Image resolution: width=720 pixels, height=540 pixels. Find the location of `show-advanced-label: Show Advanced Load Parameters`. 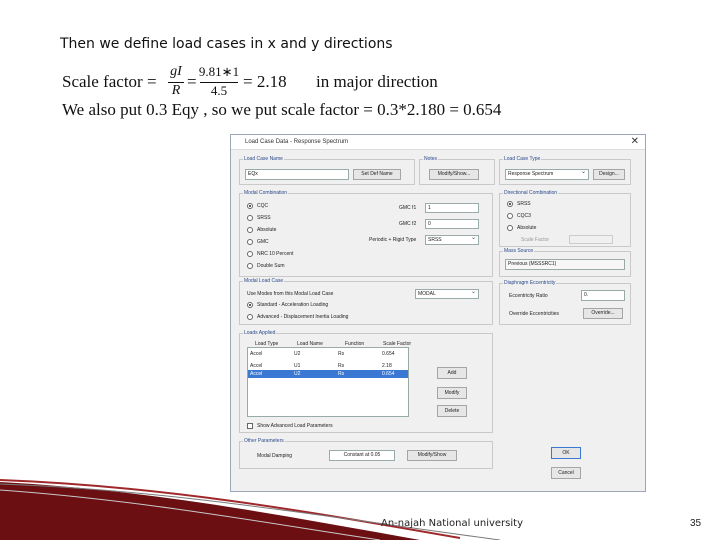

show-advanced-label: Show Advanced Load Parameters is located at coordinates (295, 426).